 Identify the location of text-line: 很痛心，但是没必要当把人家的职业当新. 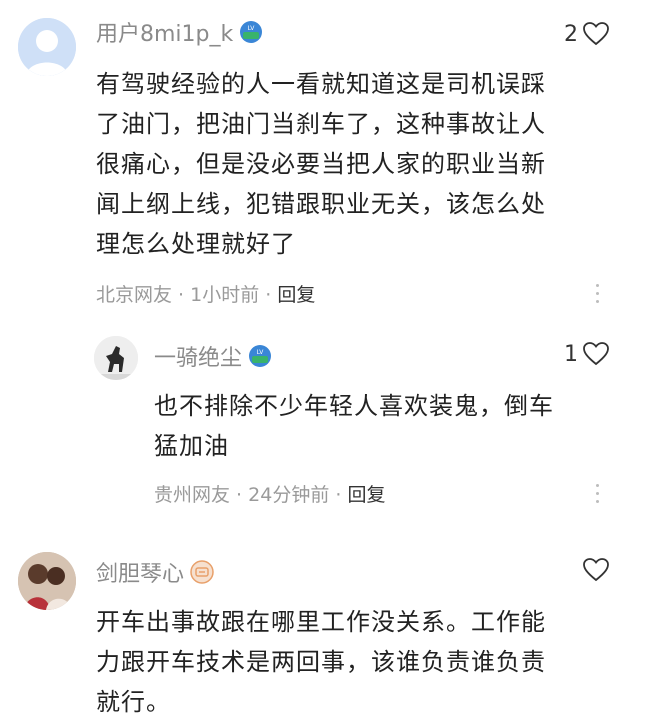
(321, 164).